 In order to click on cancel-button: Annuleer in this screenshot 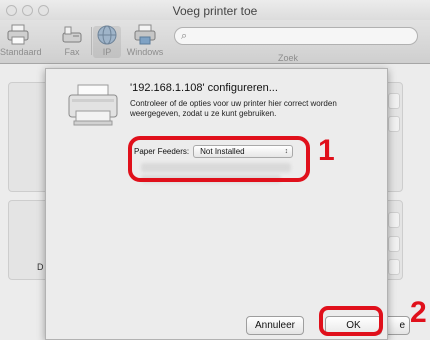, I will do `click(275, 325)`.